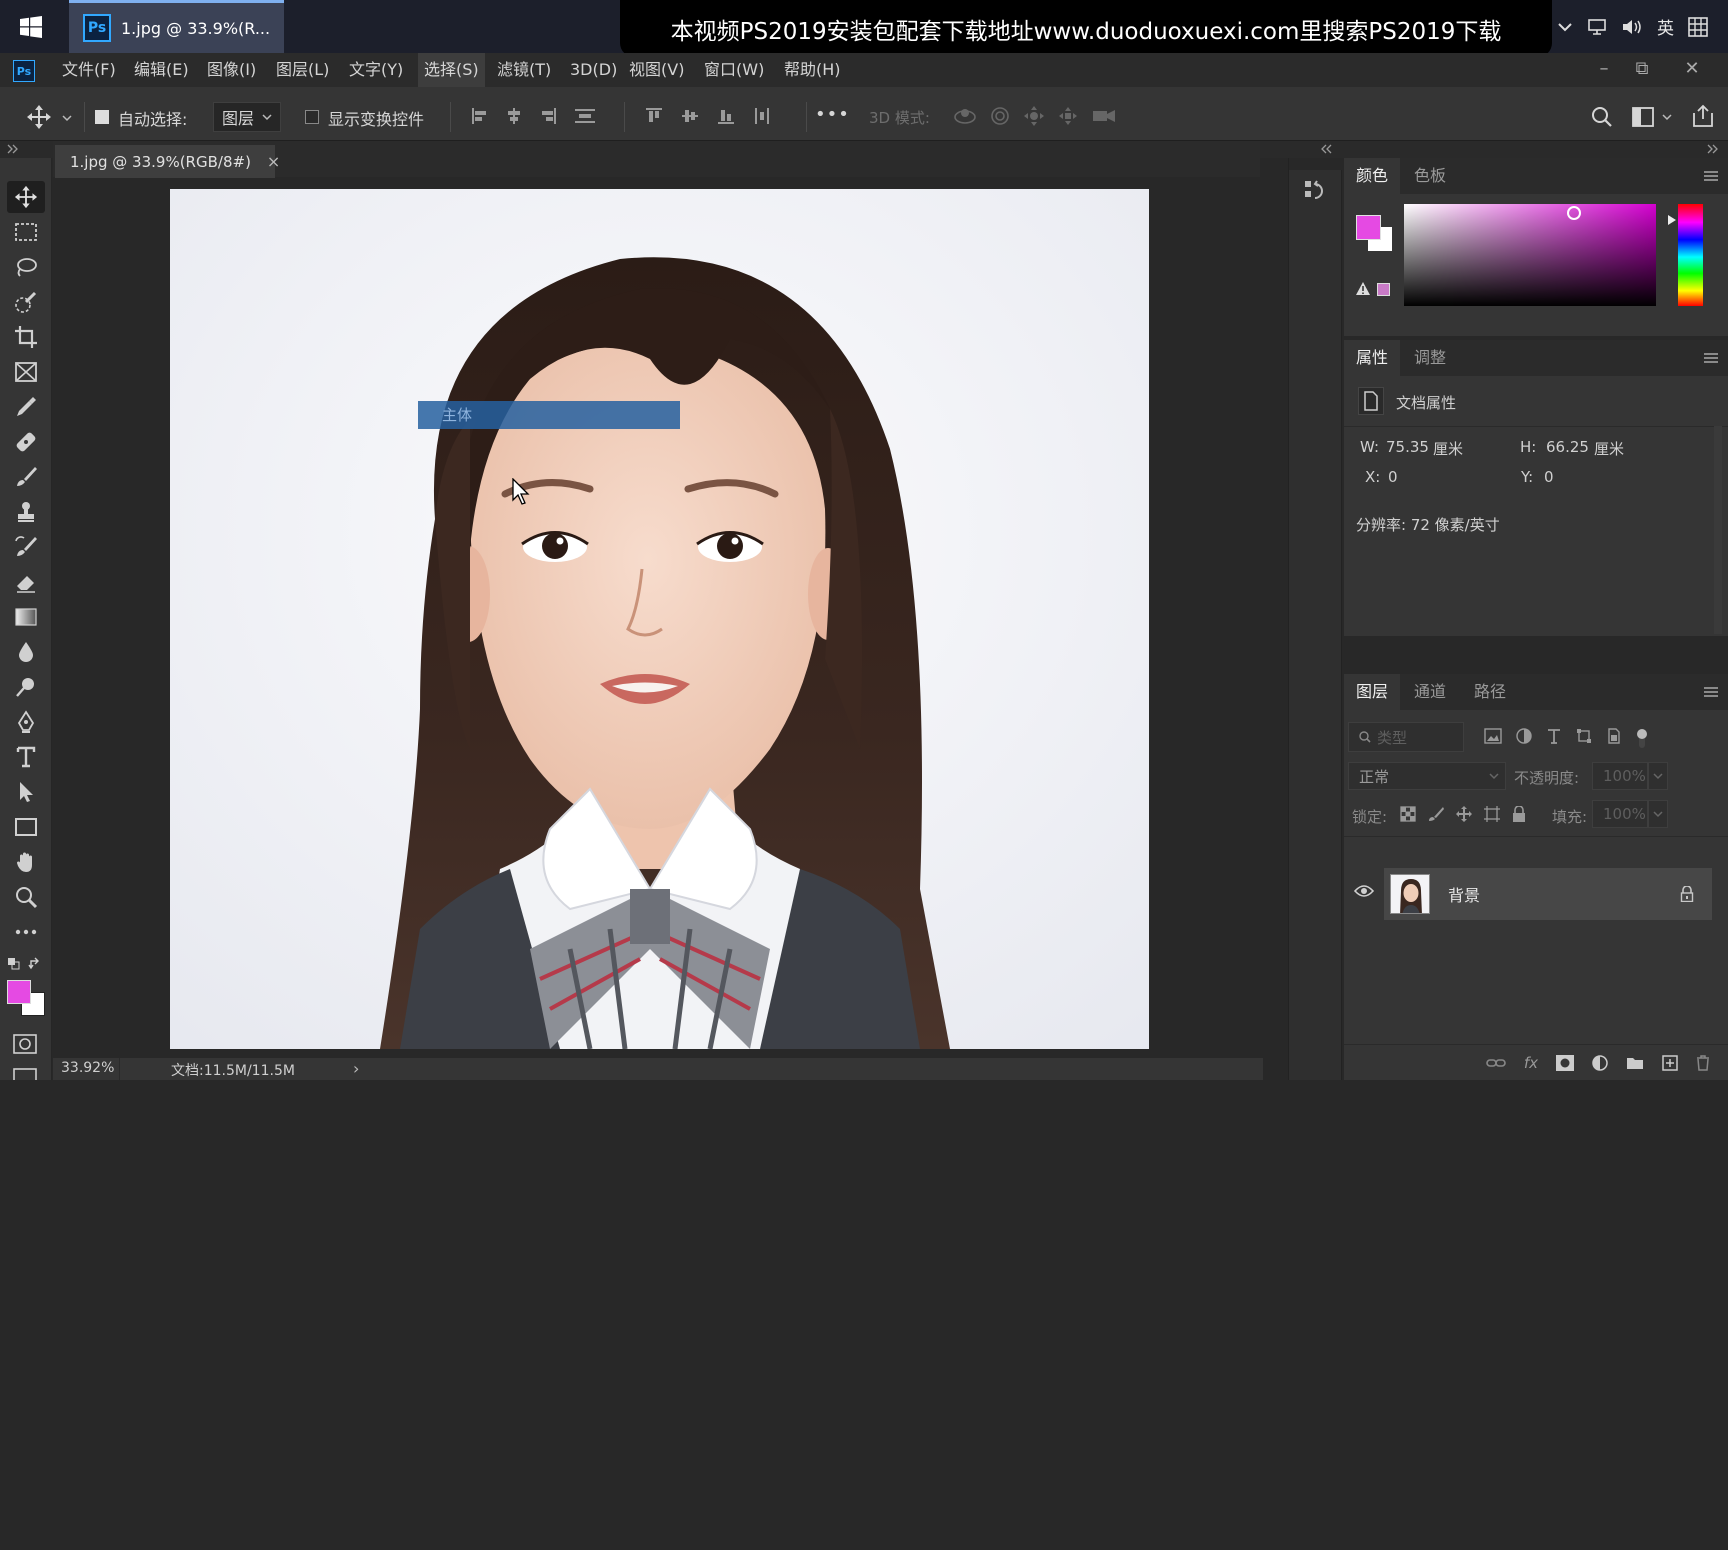 The height and width of the screenshot is (1550, 1728). Describe the element at coordinates (24, 71) in the screenshot. I see `photoshop-logo-icon: Ps` at that location.